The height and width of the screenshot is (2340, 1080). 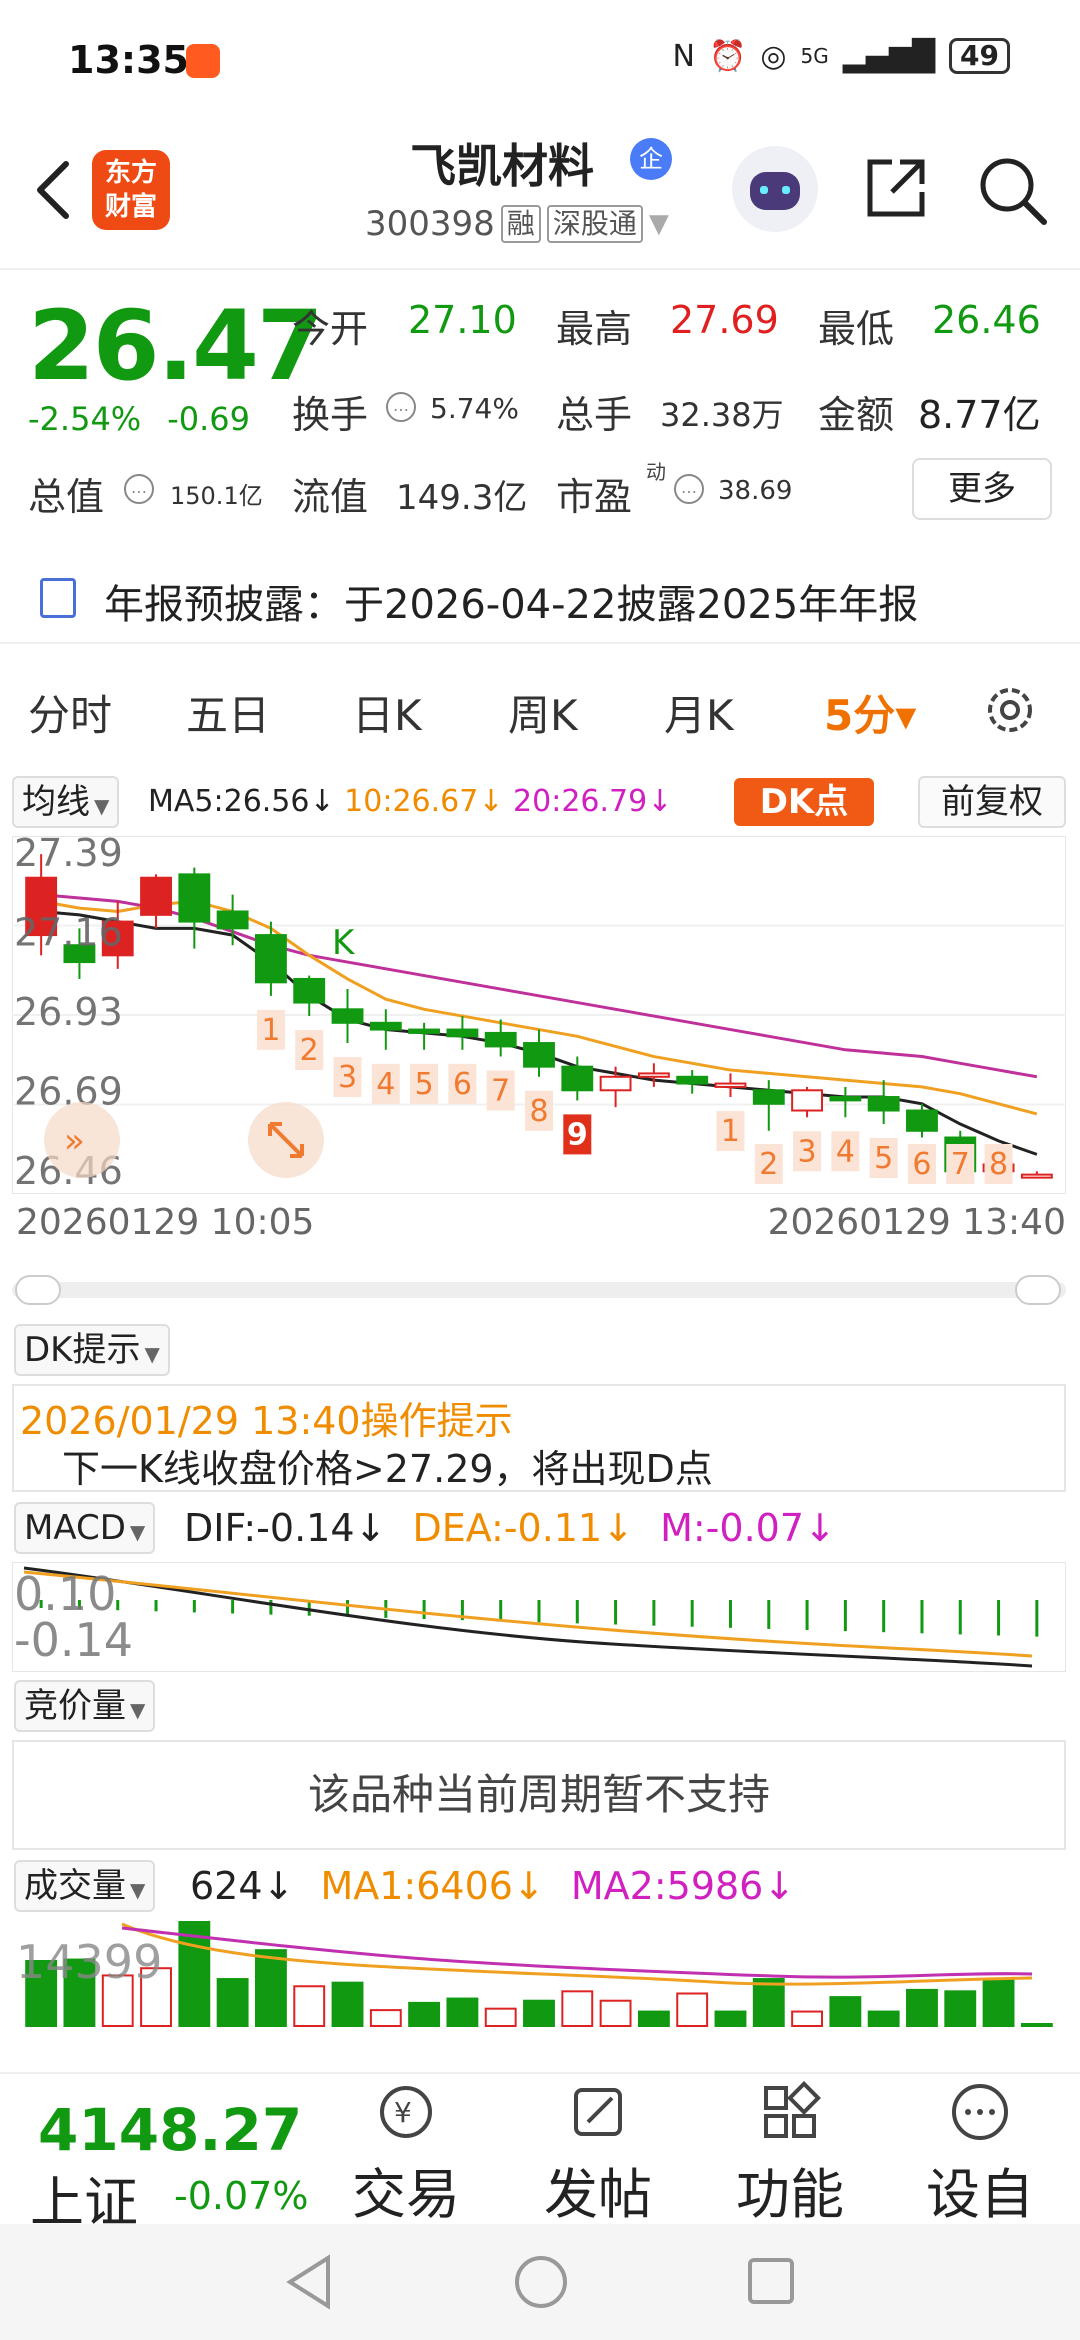 I want to click on bid-volume-dropdown: 竞价量 ▼, so click(x=85, y=1706).